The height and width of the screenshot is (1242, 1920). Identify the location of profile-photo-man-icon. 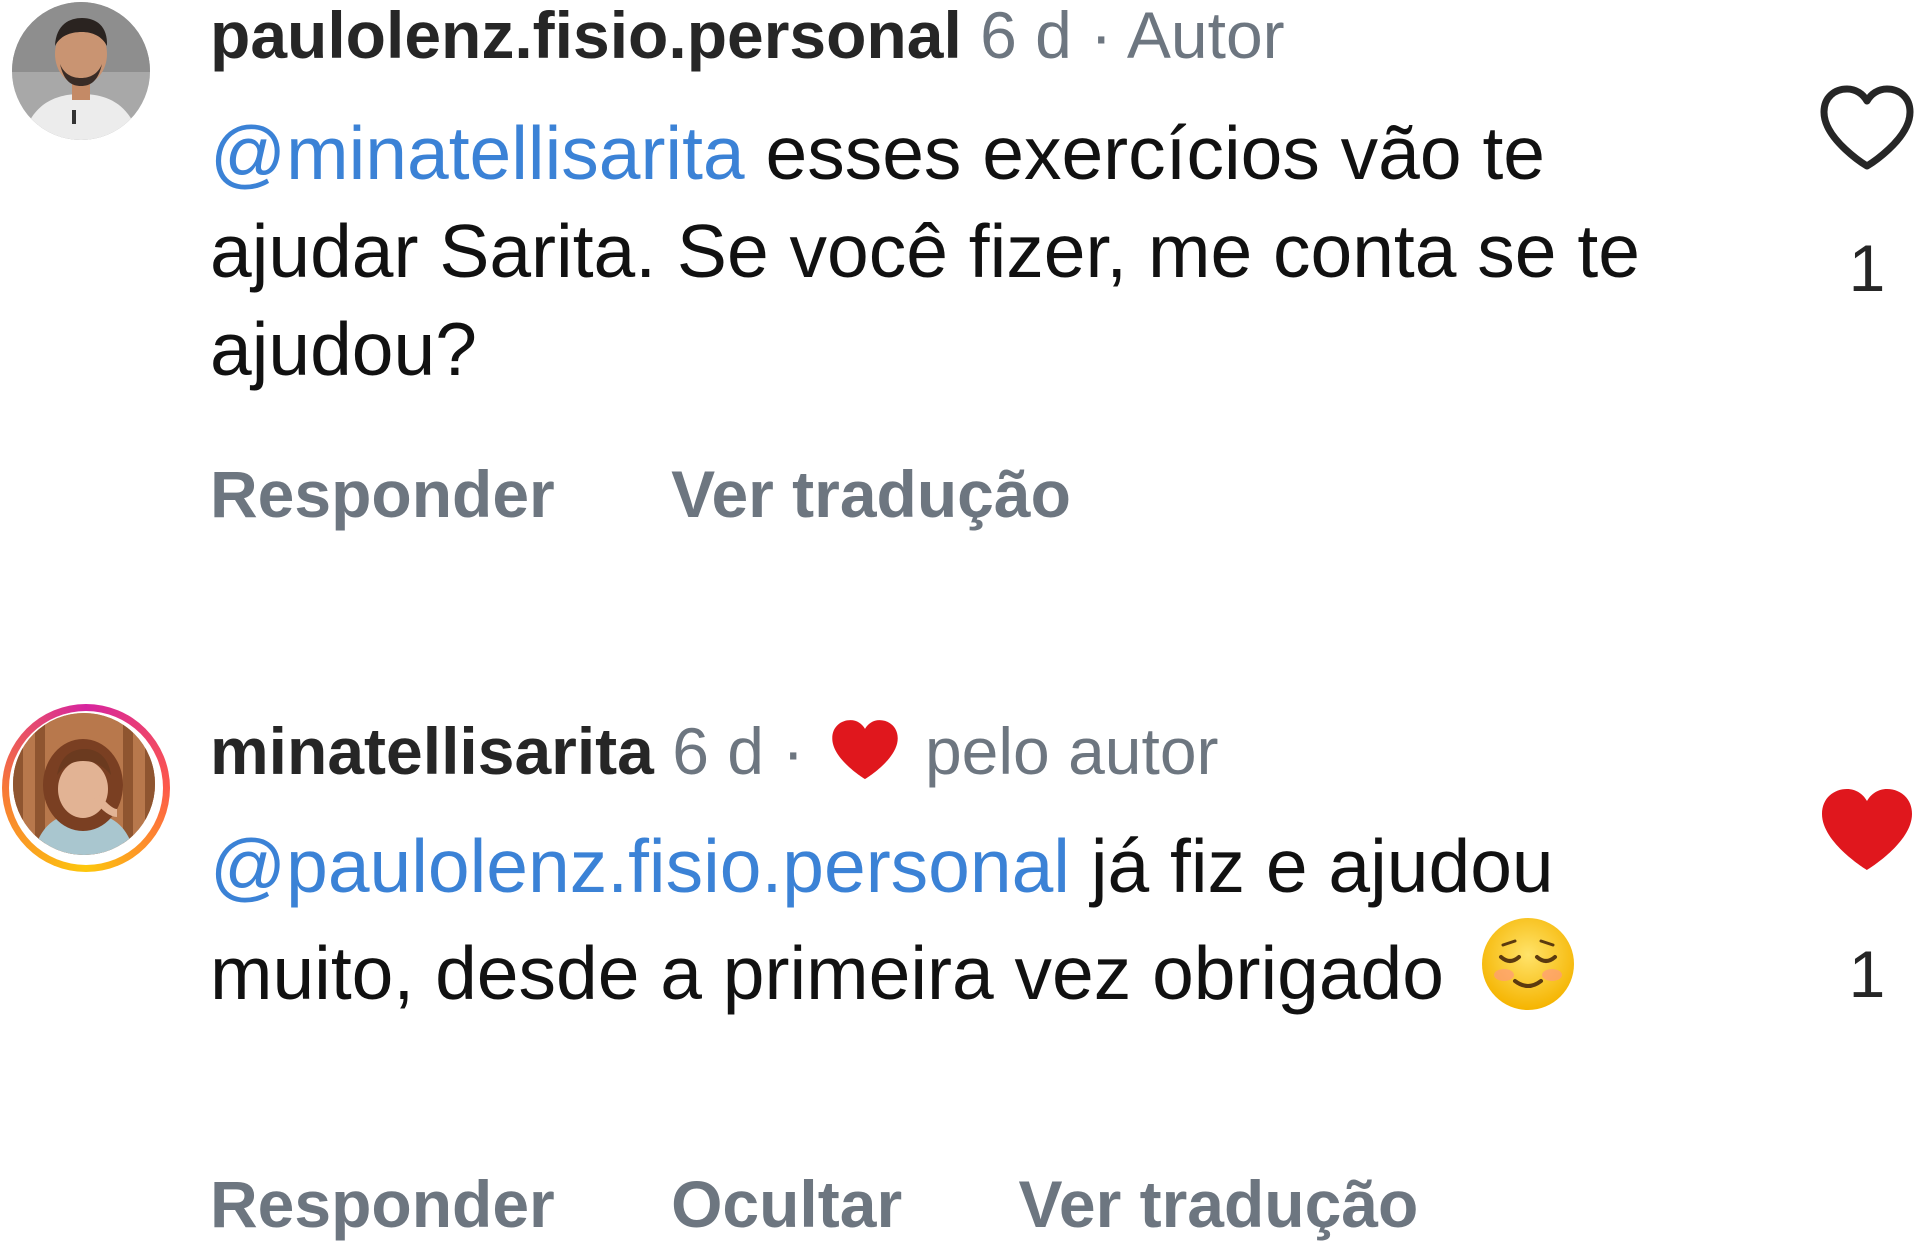
(81, 71).